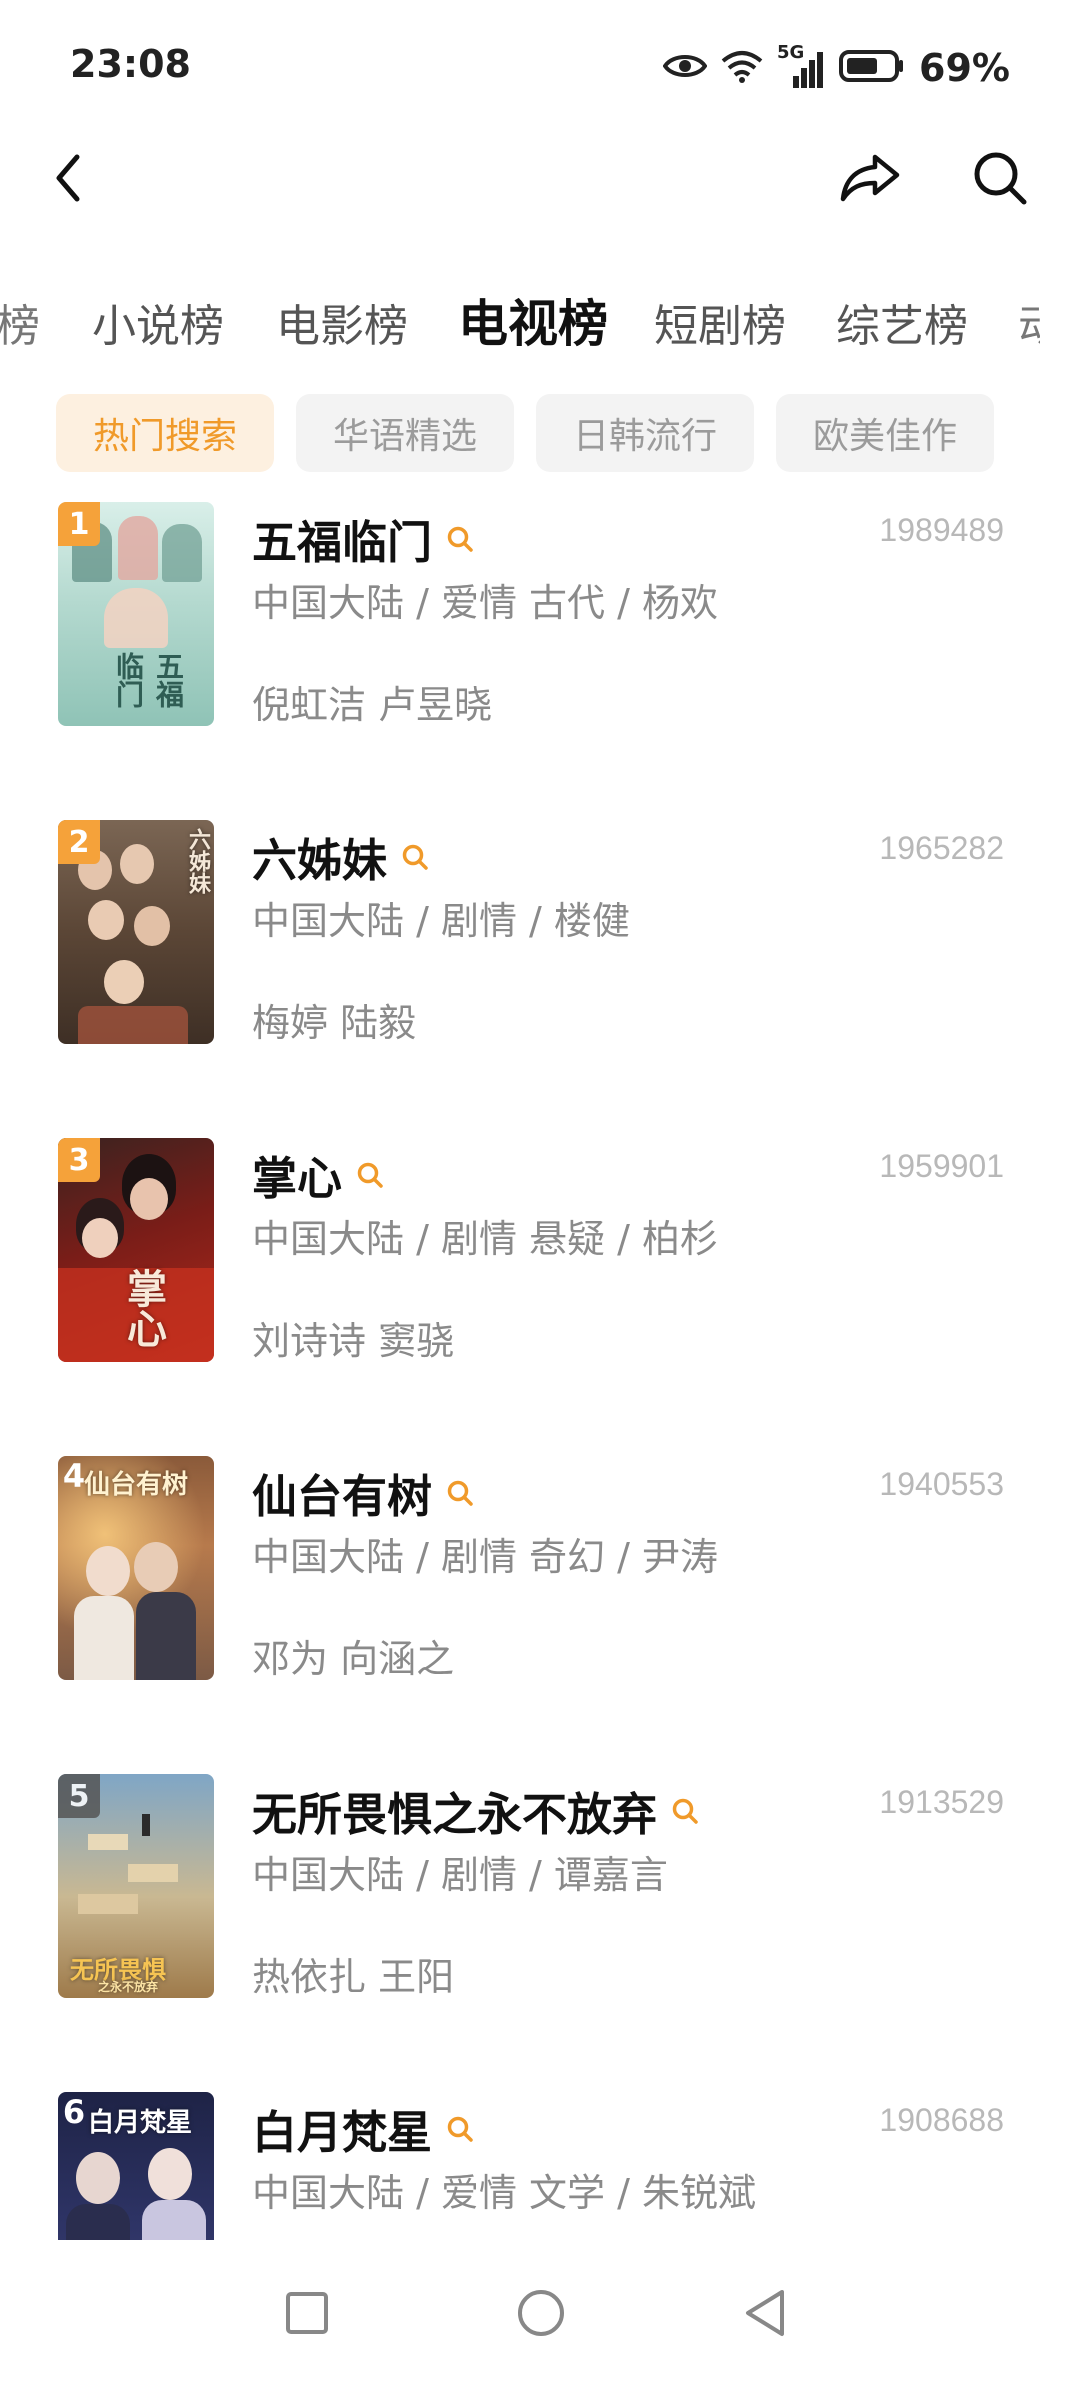 The height and width of the screenshot is (2387, 1080). Describe the element at coordinates (297, 1178) in the screenshot. I see `item-title-text: 掌心` at that location.